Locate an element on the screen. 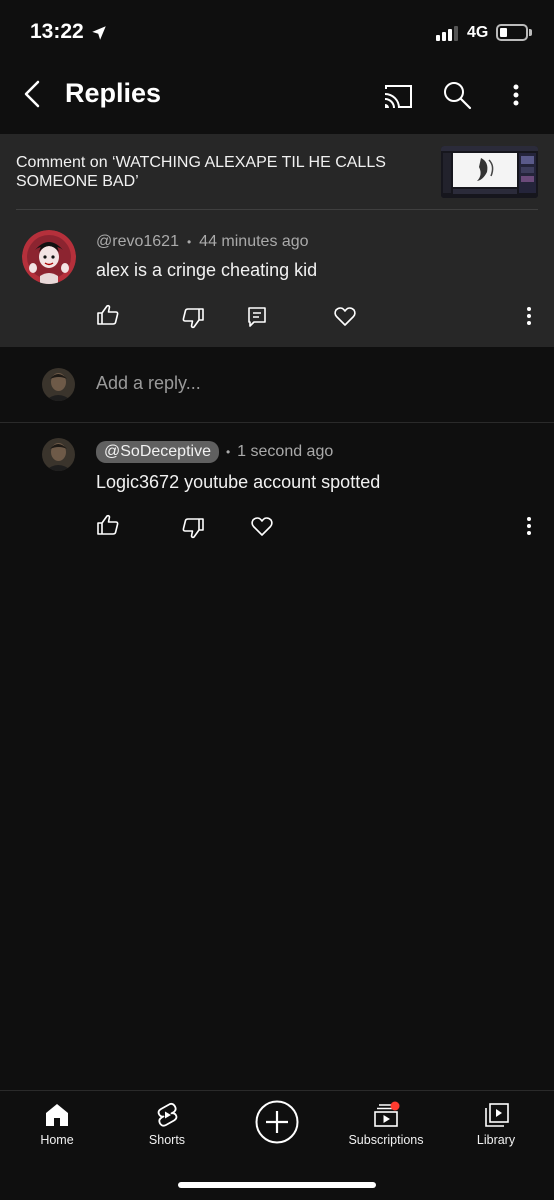  video-thumbnail is located at coordinates (489, 172).